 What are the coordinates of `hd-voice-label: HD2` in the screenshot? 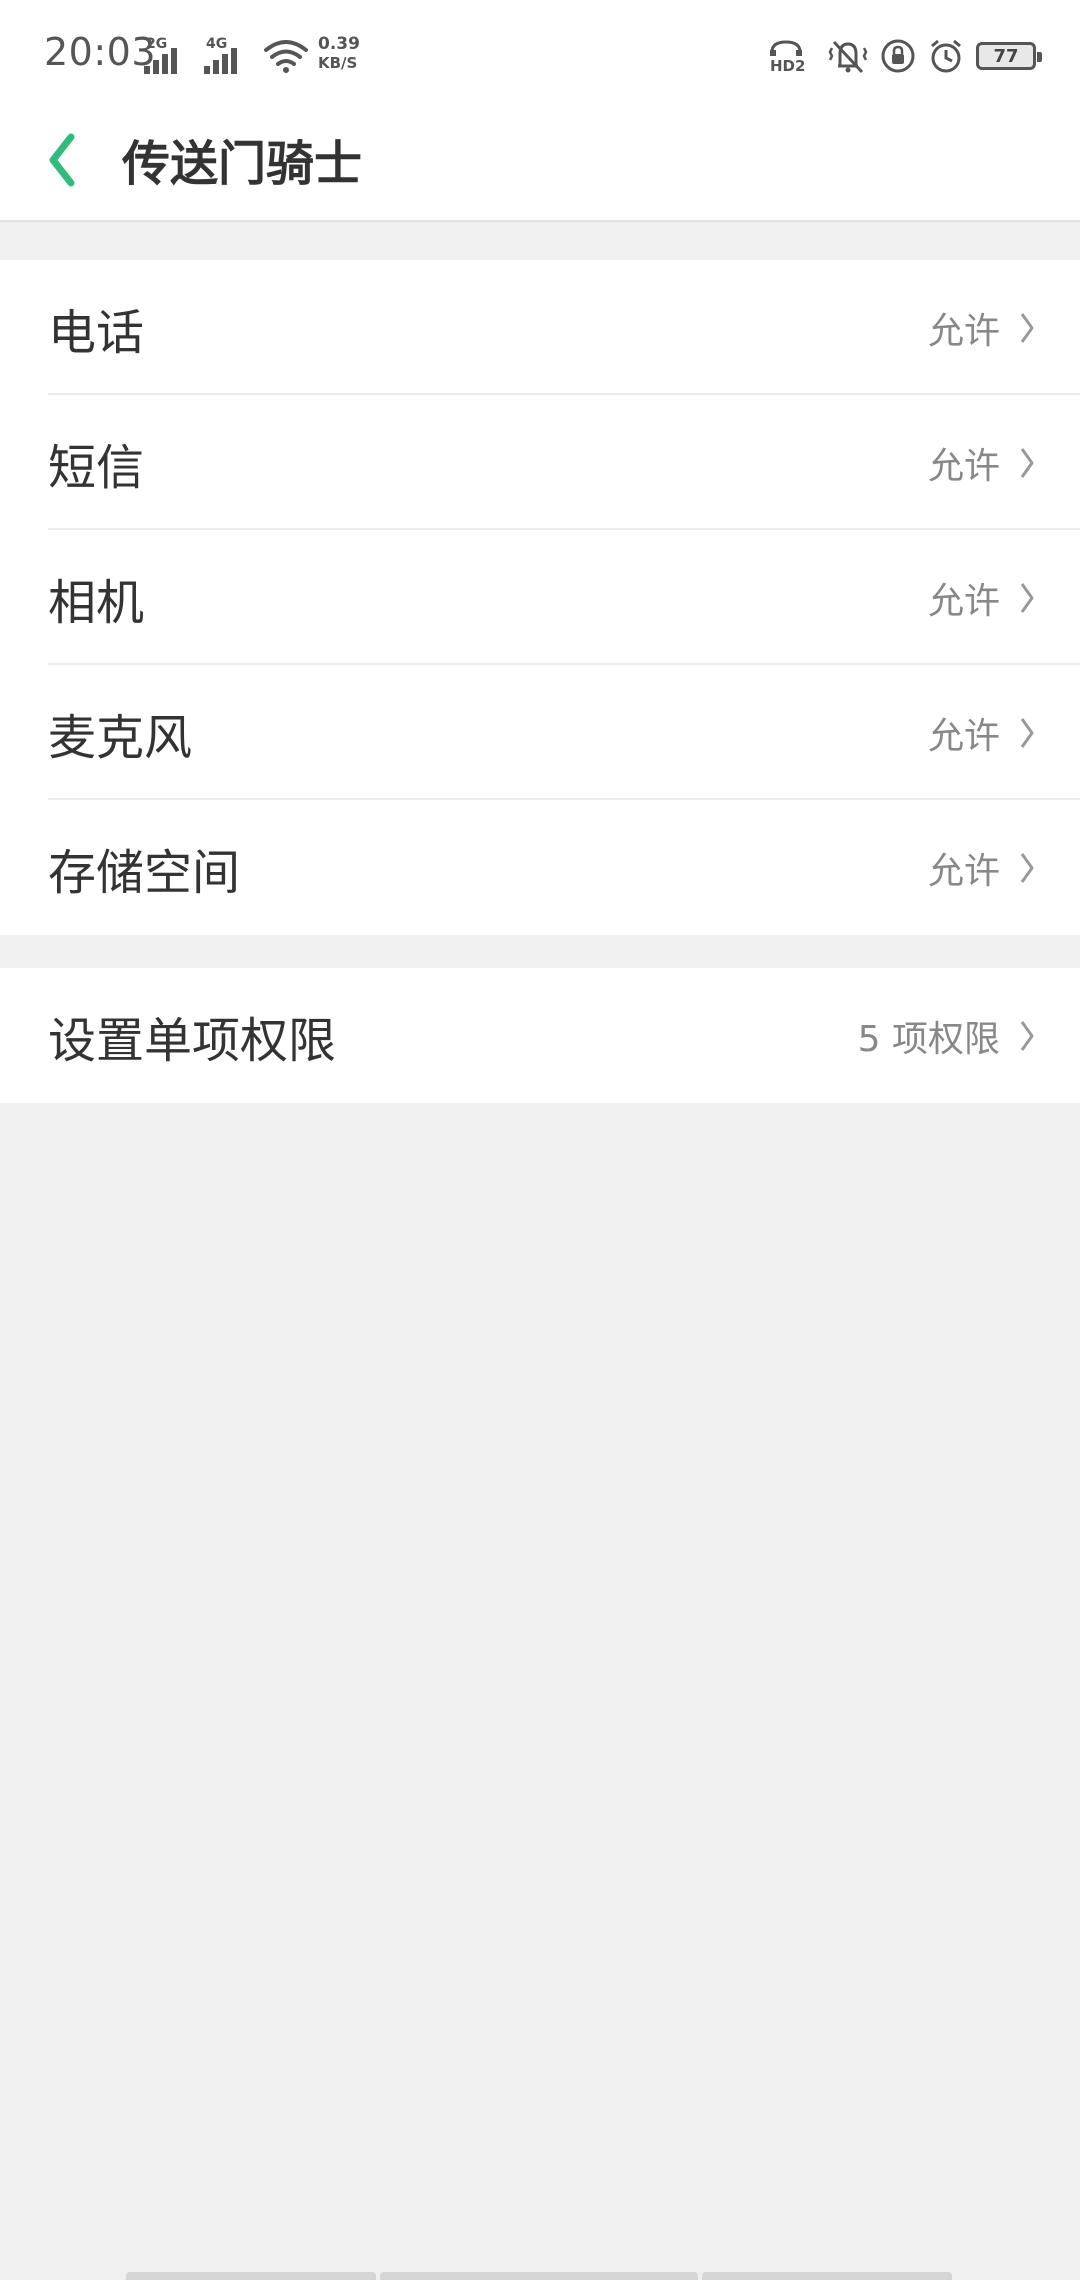 It's located at (787, 65).